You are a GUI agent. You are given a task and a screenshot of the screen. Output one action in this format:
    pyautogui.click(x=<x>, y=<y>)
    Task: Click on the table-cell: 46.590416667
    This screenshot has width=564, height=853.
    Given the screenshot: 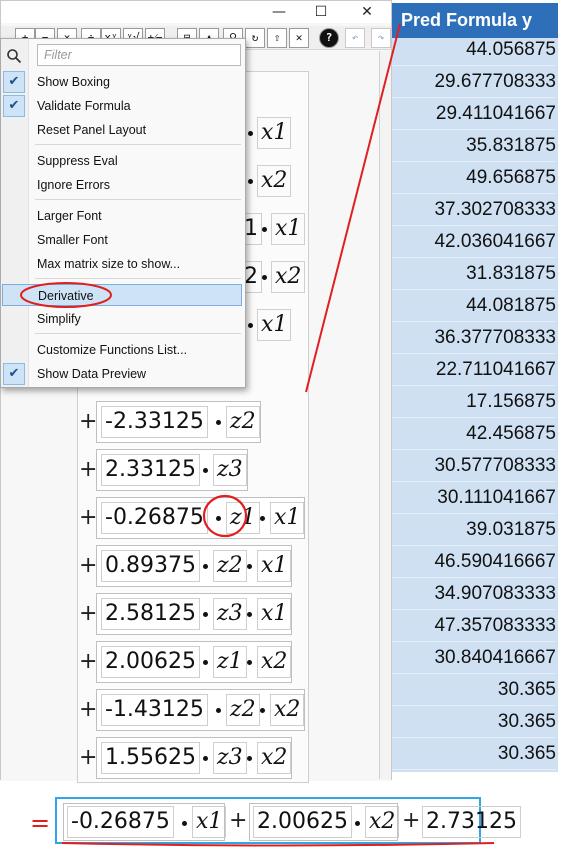 What is the action you would take?
    pyautogui.click(x=474, y=562)
    